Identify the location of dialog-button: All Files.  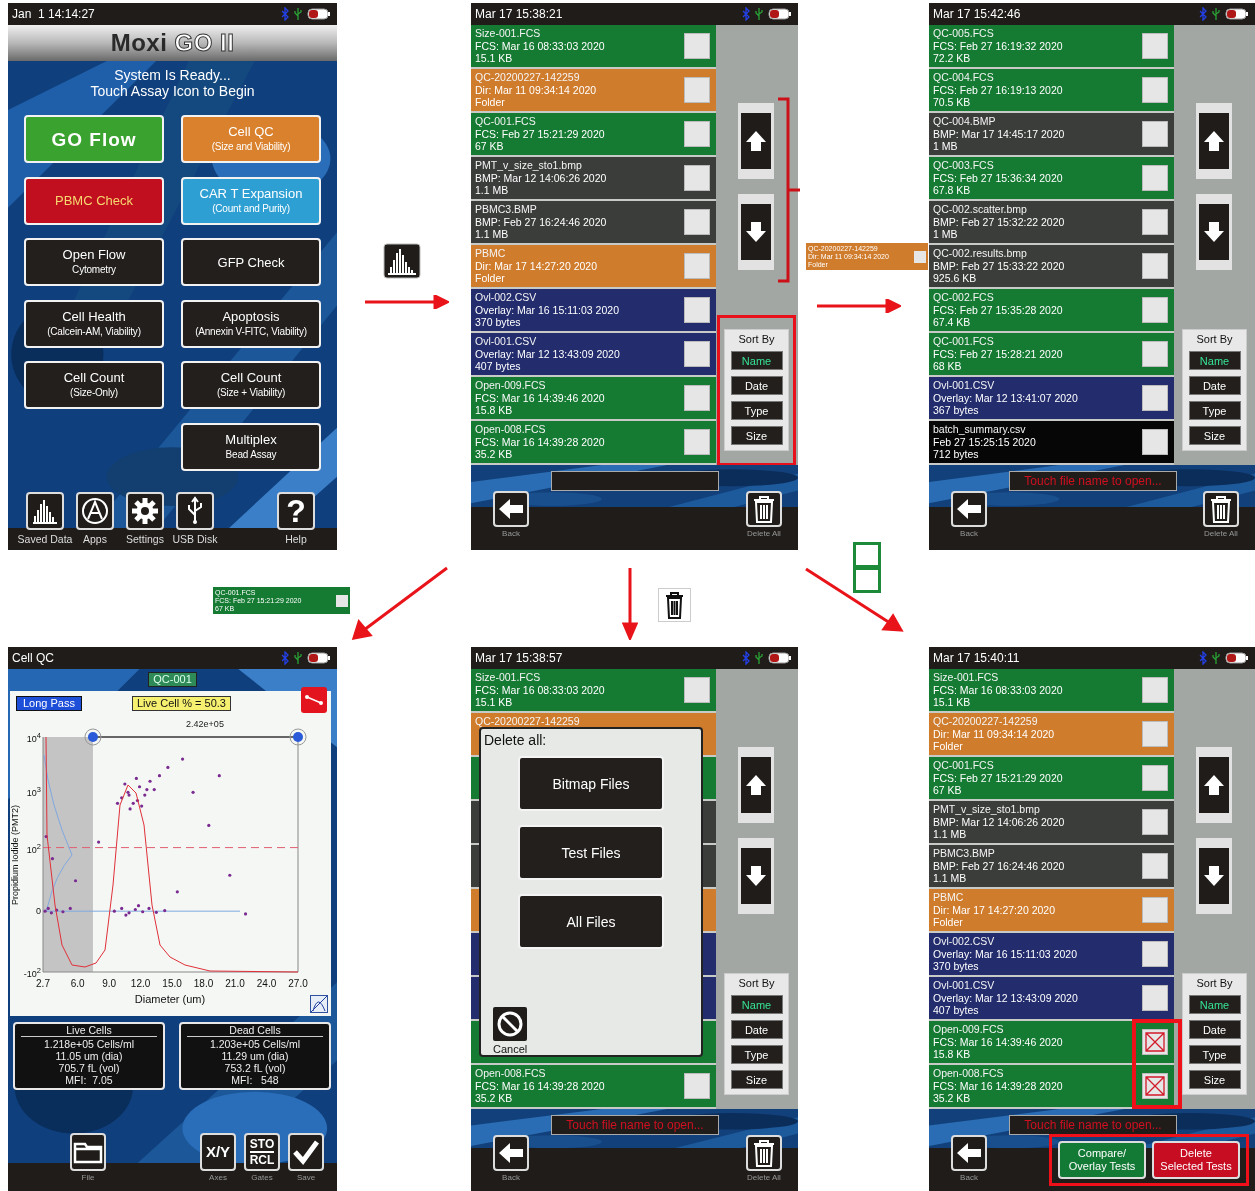
(591, 921).